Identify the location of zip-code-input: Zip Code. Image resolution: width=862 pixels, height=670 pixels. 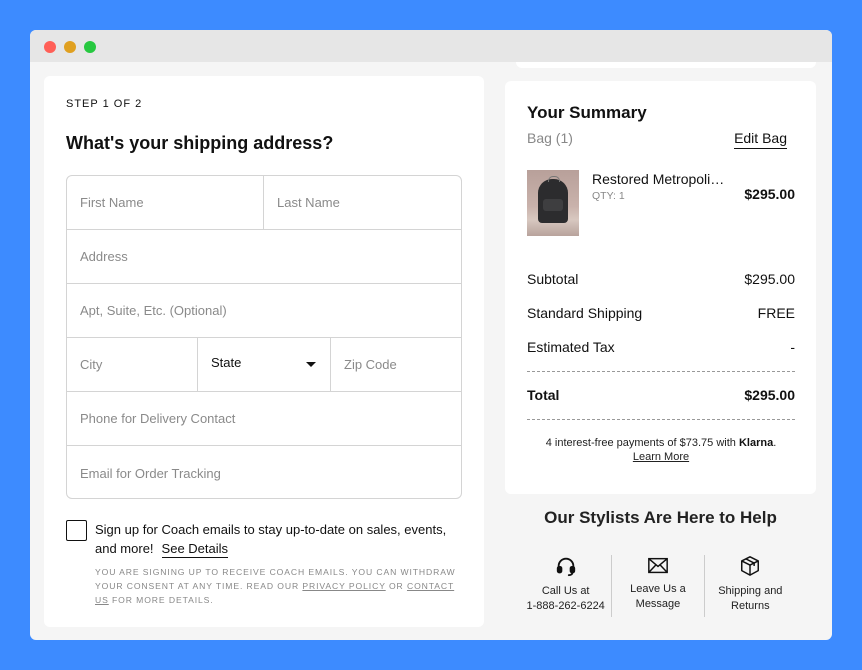
(396, 364).